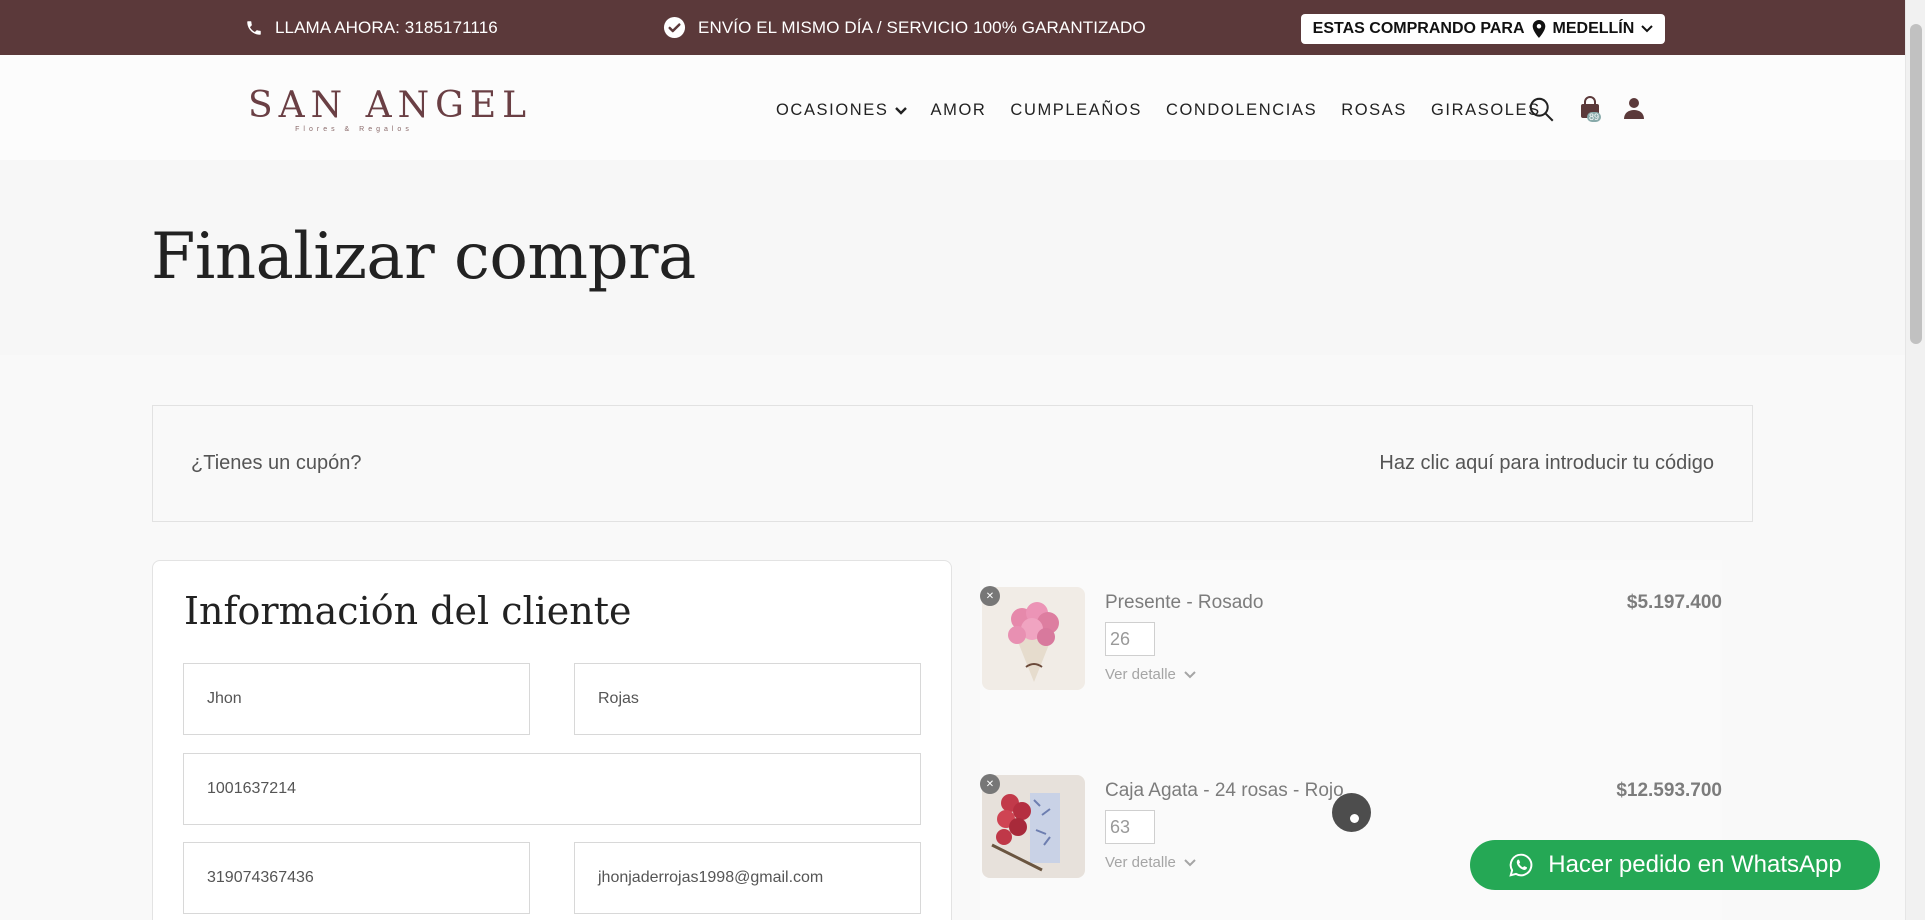 The height and width of the screenshot is (920, 1925). I want to click on last-name-field: Rojas, so click(747, 699).